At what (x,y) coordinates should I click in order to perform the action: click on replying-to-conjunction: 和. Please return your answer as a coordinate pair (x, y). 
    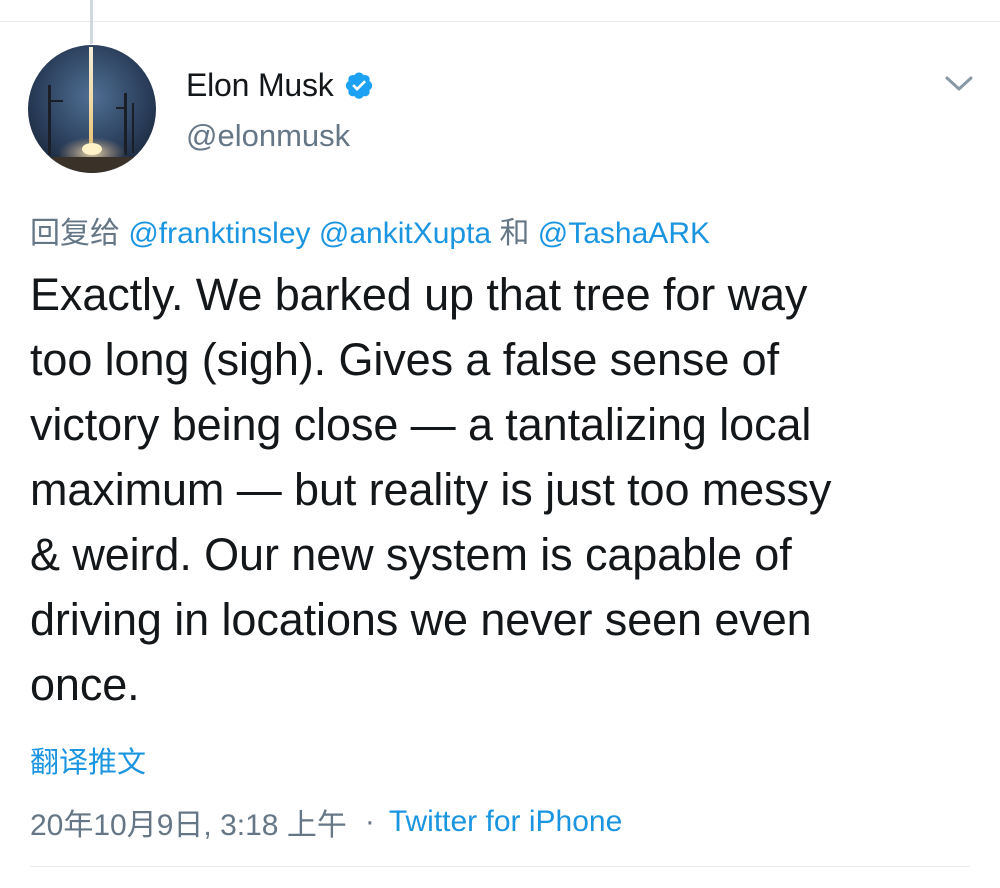
    Looking at the image, I should click on (514, 233).